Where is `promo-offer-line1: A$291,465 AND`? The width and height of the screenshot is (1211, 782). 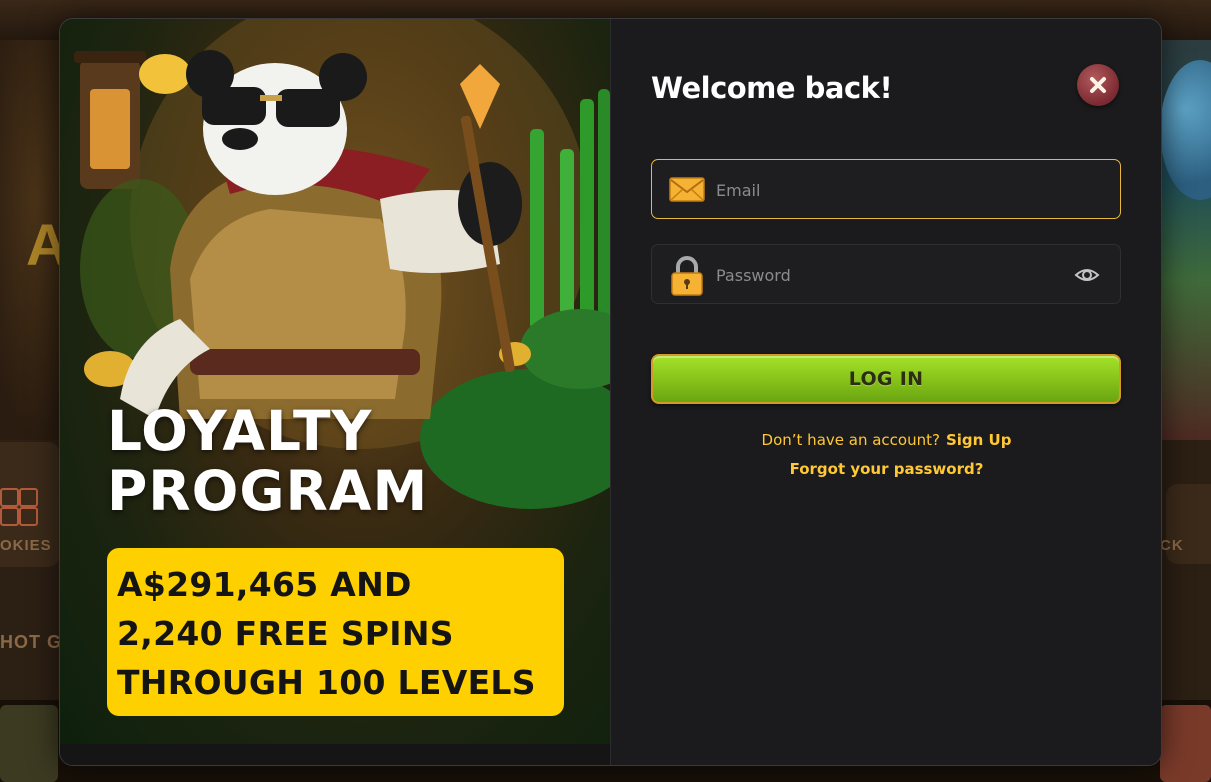
promo-offer-line1: A$291,465 AND is located at coordinates (264, 584).